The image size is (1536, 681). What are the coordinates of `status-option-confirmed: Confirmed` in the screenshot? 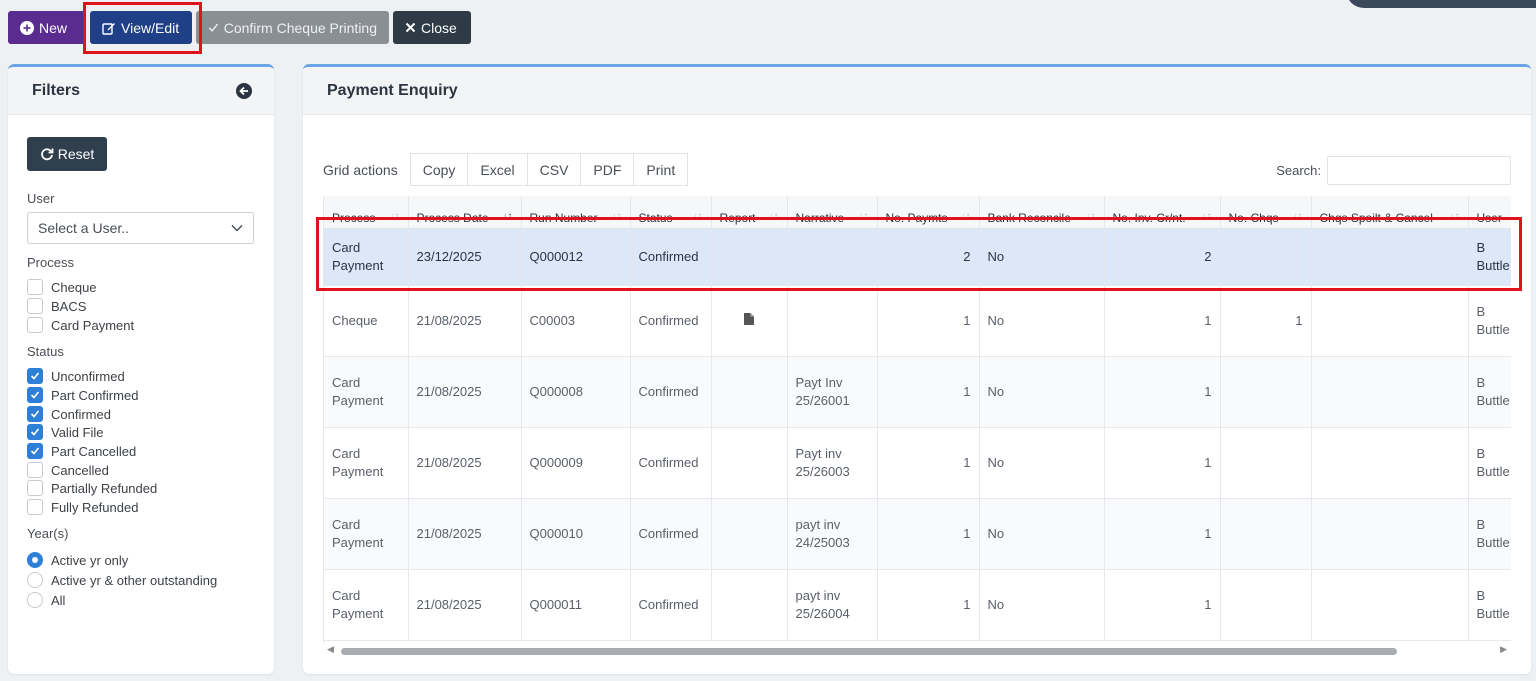 It's located at (69, 414).